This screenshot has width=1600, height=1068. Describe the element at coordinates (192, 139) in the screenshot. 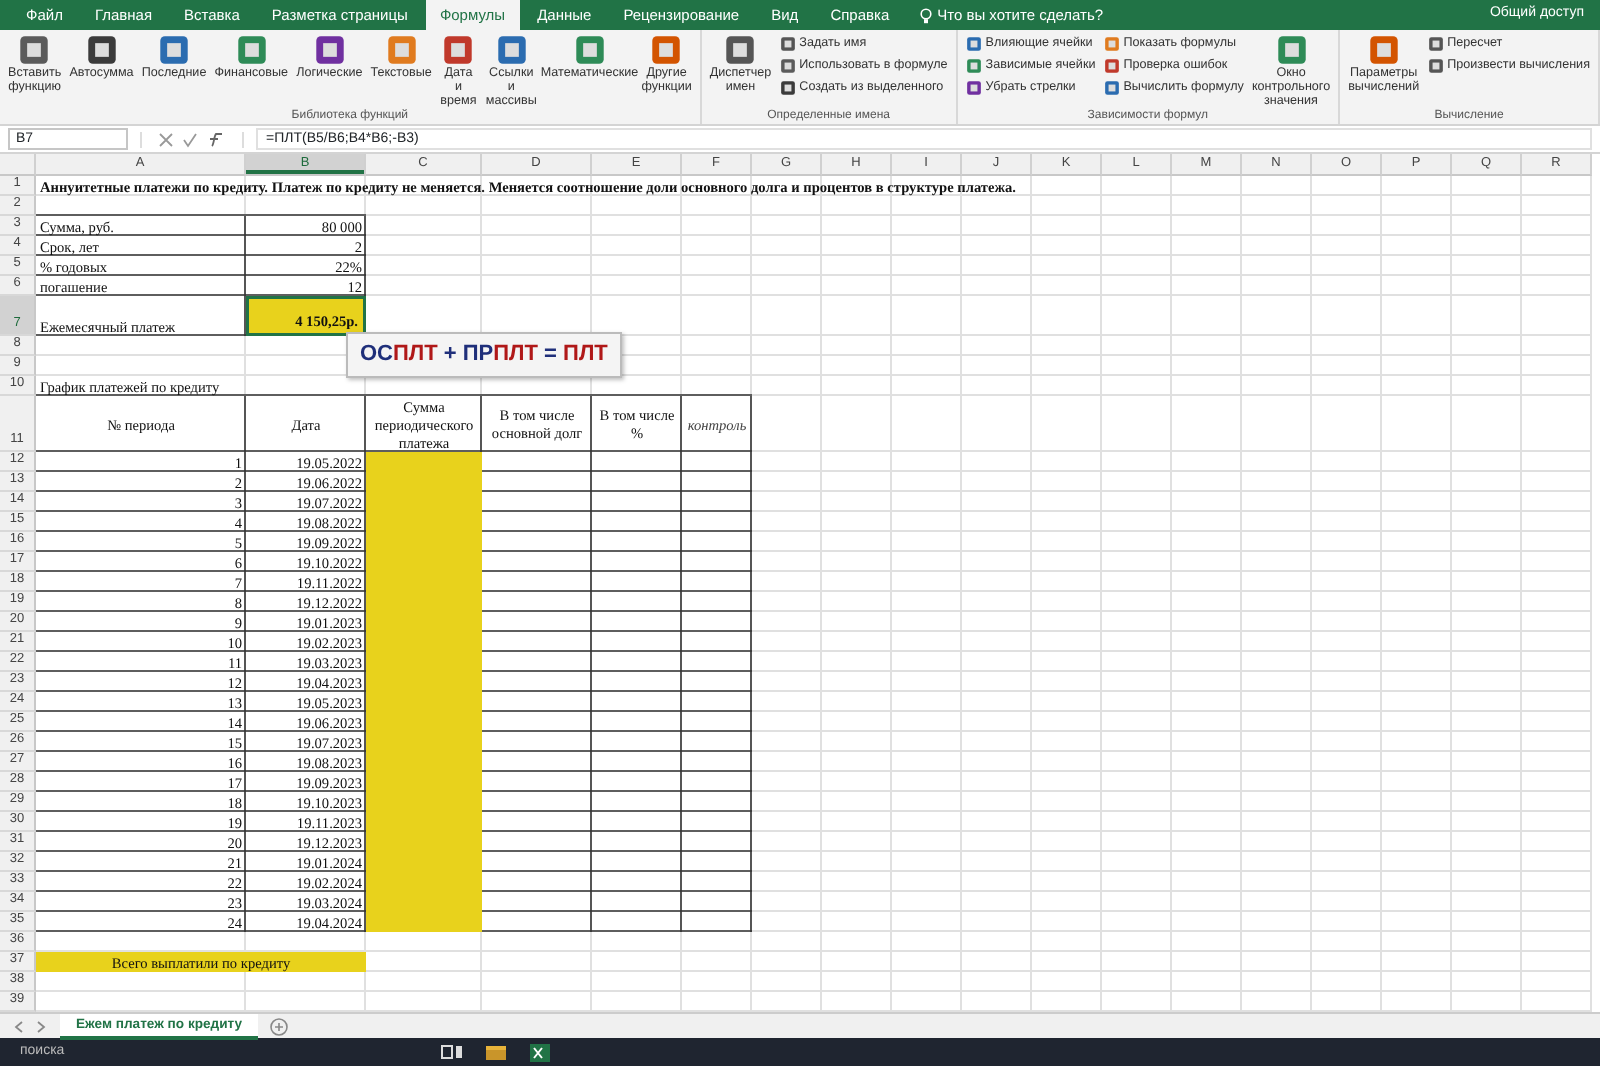

I see `formula-controls-icon` at that location.